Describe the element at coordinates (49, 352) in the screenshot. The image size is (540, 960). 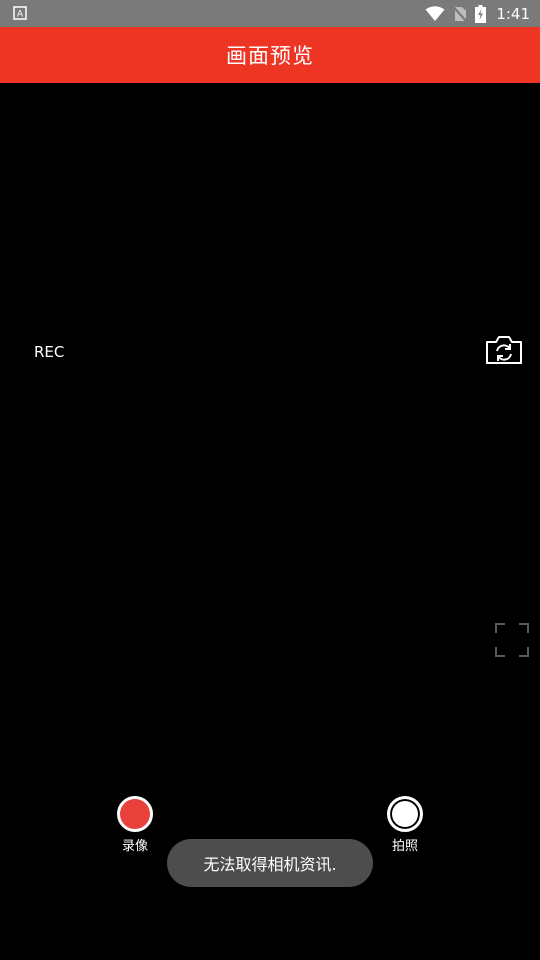
I see `rec-label: REC` at that location.